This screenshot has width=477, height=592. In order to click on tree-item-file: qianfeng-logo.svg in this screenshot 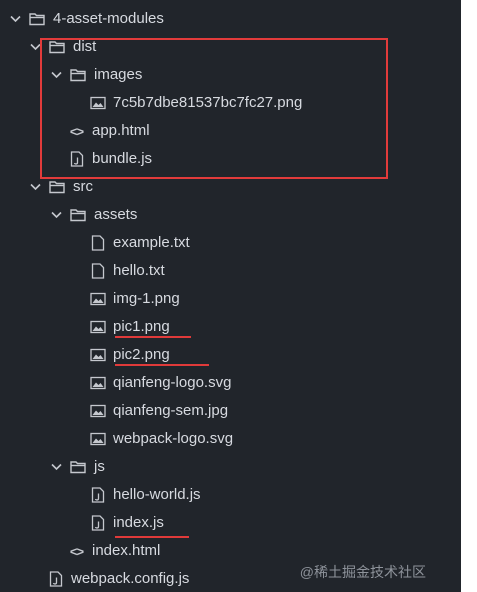, I will do `click(230, 383)`.